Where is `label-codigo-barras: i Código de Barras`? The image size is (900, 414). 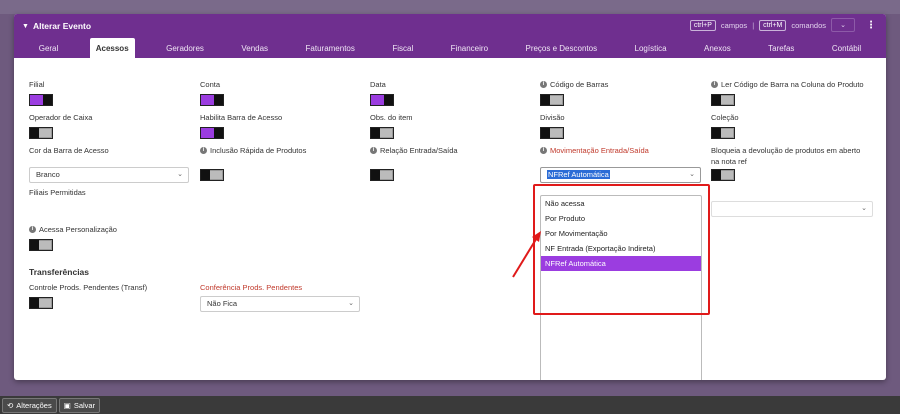 label-codigo-barras: i Código de Barras is located at coordinates (574, 84).